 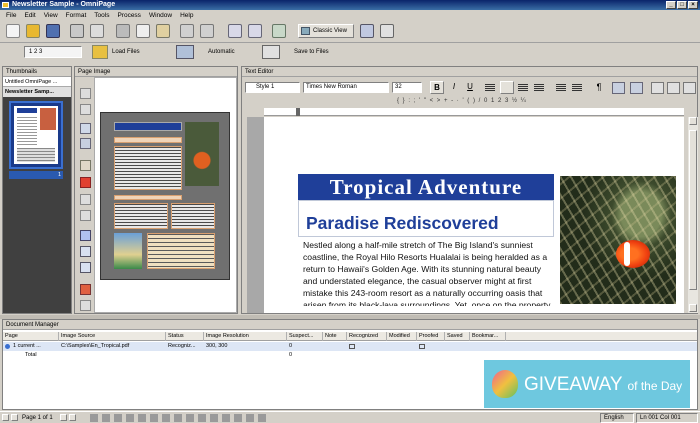 I want to click on table-row: Total 0, so click(x=350, y=355).